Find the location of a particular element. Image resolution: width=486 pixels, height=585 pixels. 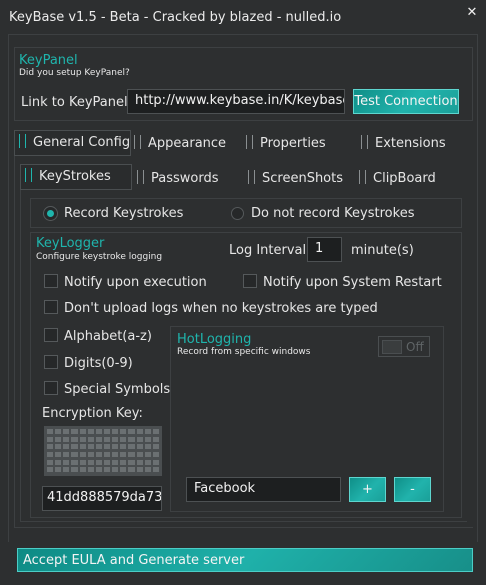

keypanel-link-label: Link to KeyPanel: is located at coordinates (76, 102).